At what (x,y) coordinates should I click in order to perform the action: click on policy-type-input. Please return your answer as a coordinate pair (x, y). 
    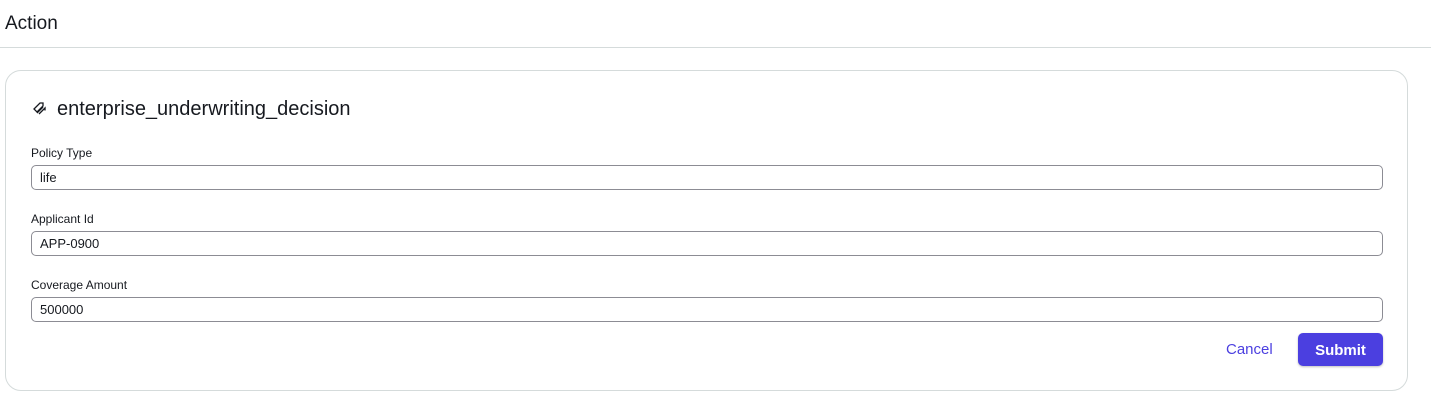
    Looking at the image, I should click on (707, 177).